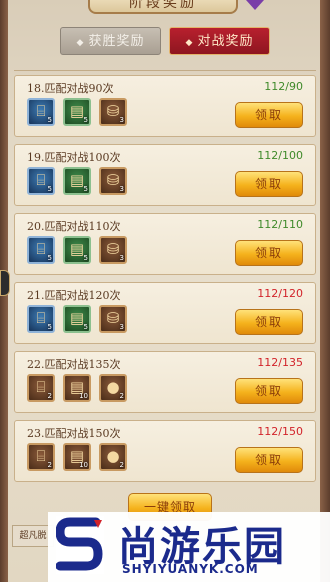  What do you see at coordinates (325, 291) in the screenshot?
I see `panel-right-border` at bounding box center [325, 291].